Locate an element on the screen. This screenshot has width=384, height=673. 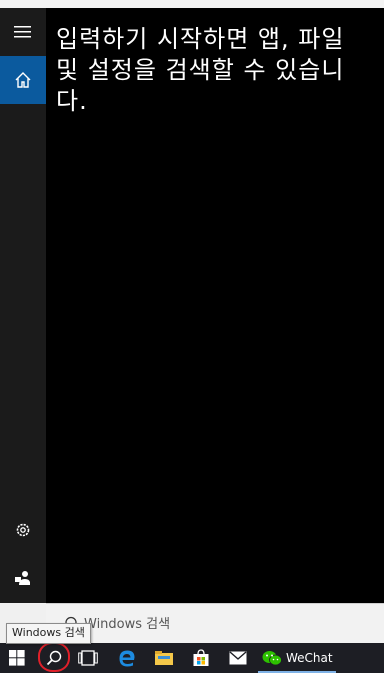
settings-gear-icon is located at coordinates (23, 530).